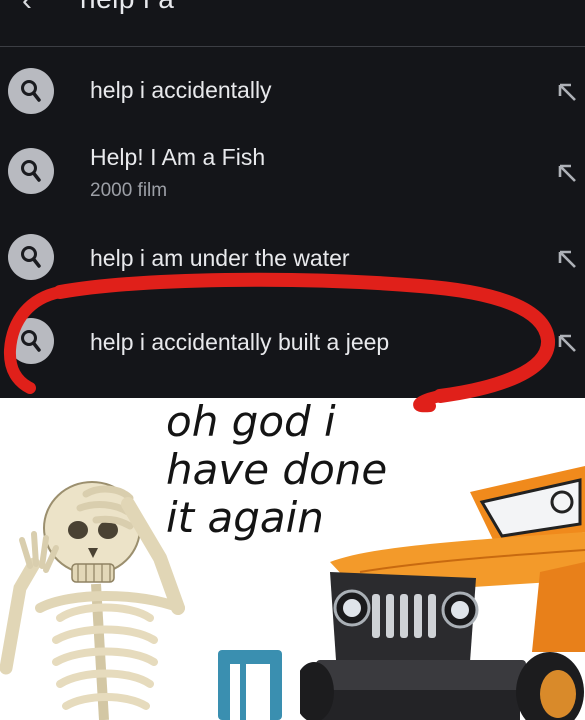 This screenshot has height=720, width=585. I want to click on suggestion-text: Help! I Am a Fish, so click(178, 157).